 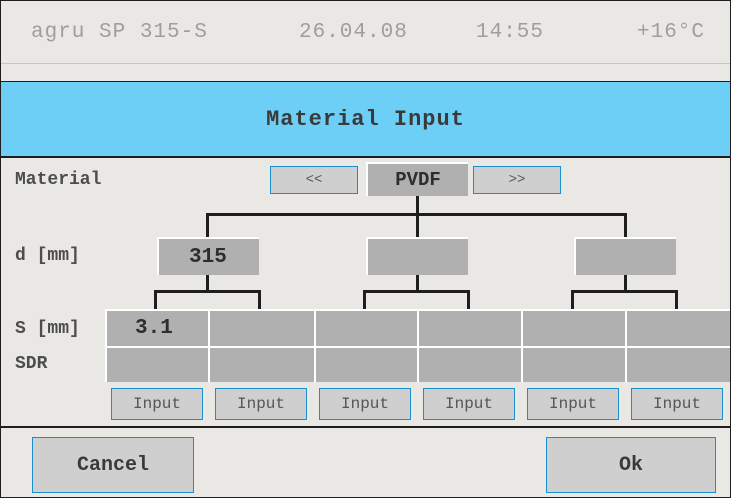 I want to click on status-bar: agru SP 315-S 26.04.08 14:55 +16°C, so click(x=365, y=32).